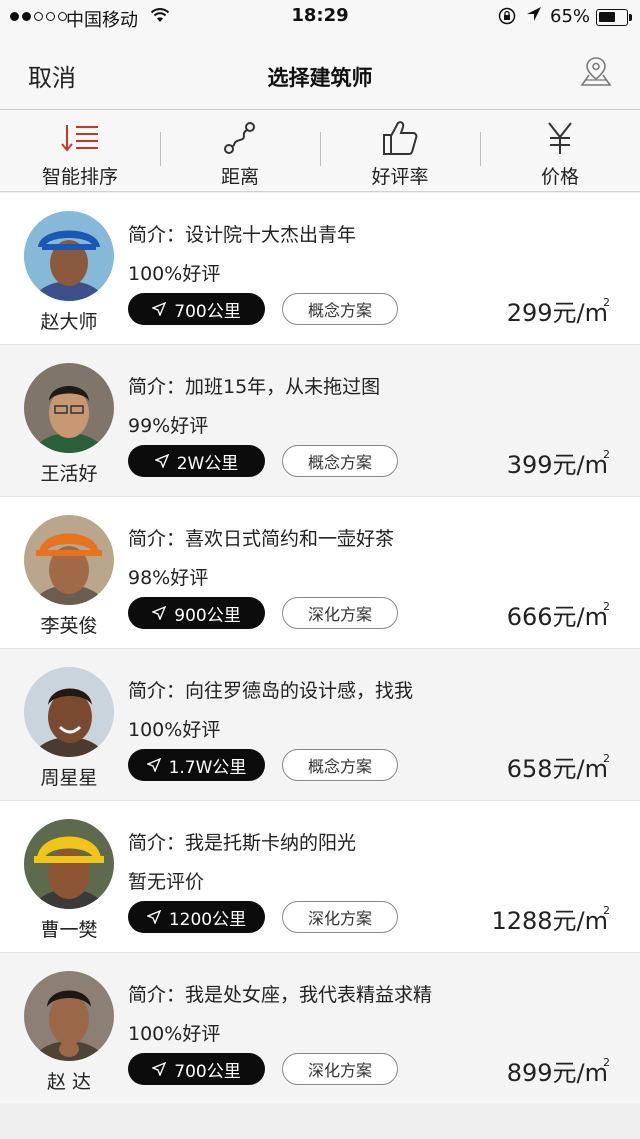 Image resolution: width=640 pixels, height=1139 pixels. Describe the element at coordinates (557, 313) in the screenshot. I see `price: 299元/m` at that location.